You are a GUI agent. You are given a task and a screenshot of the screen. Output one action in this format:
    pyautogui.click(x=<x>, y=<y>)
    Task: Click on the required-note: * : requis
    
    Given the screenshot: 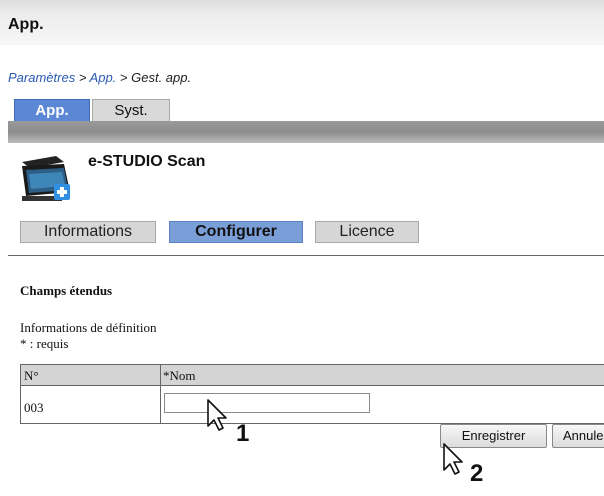 What is the action you would take?
    pyautogui.click(x=44, y=343)
    